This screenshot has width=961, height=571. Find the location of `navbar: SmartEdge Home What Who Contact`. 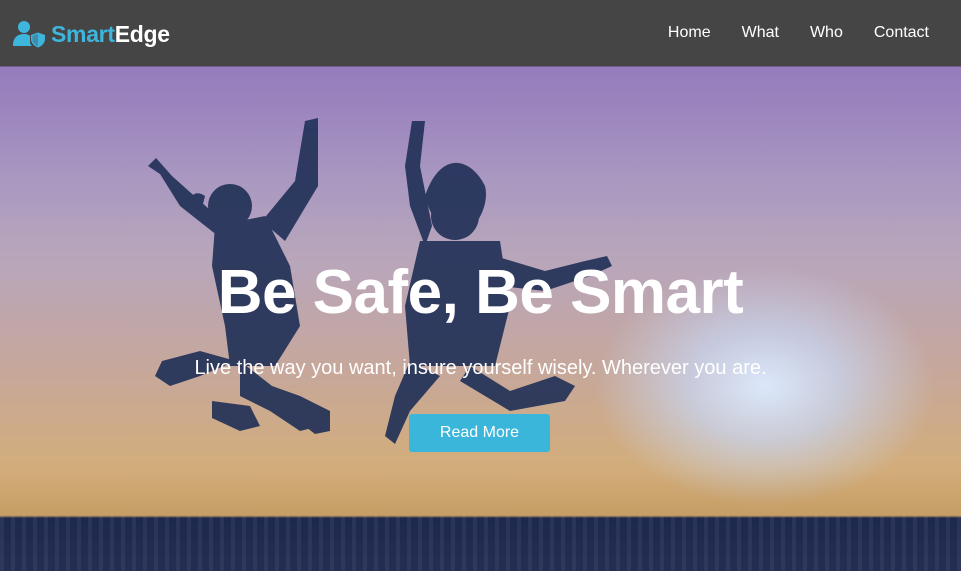

navbar: SmartEdge Home What Who Contact is located at coordinates (480, 33).